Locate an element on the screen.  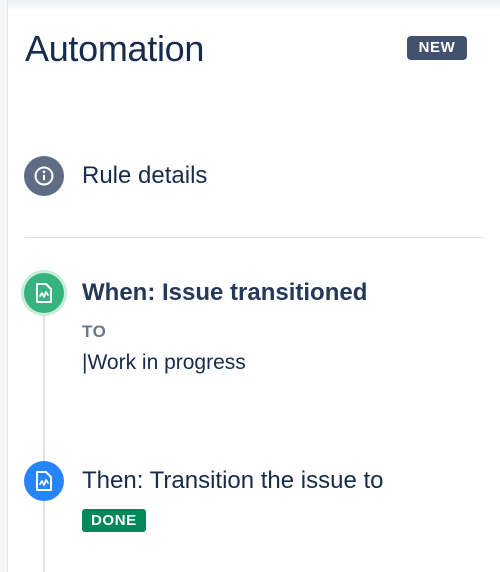
trigger-label: When: Issue transitioned is located at coordinates (225, 292).